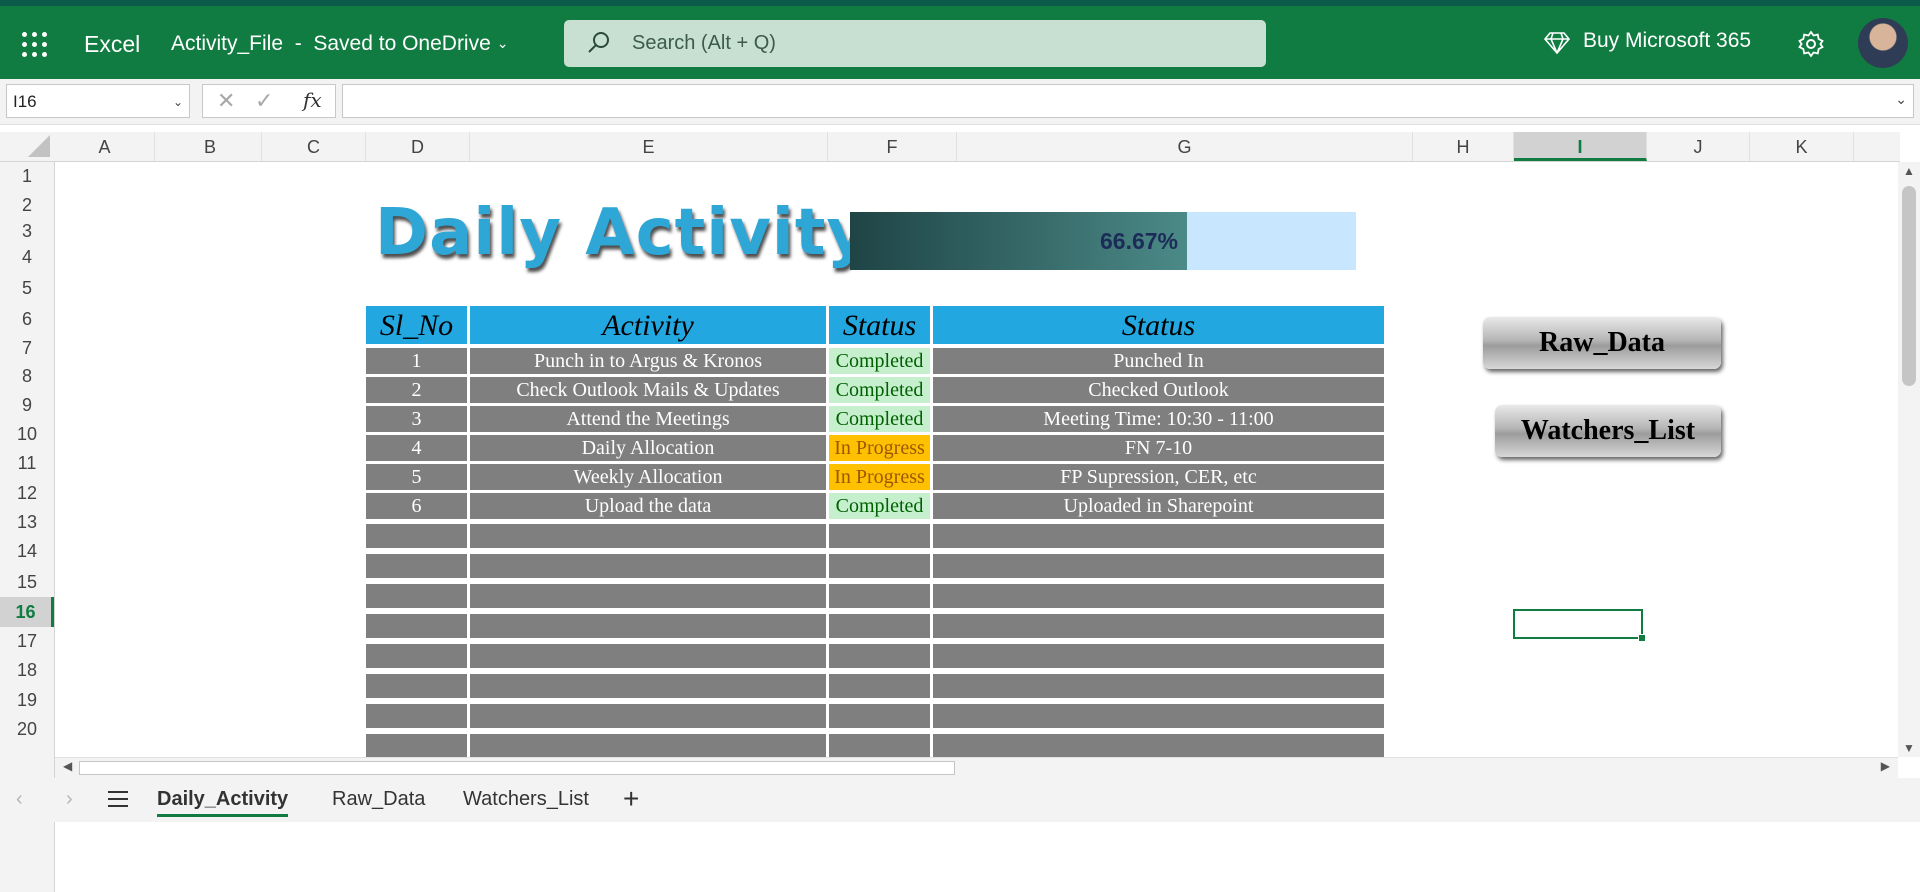 The image size is (1920, 892). I want to click on watchers-list-button: Watchers_List, so click(1608, 431).